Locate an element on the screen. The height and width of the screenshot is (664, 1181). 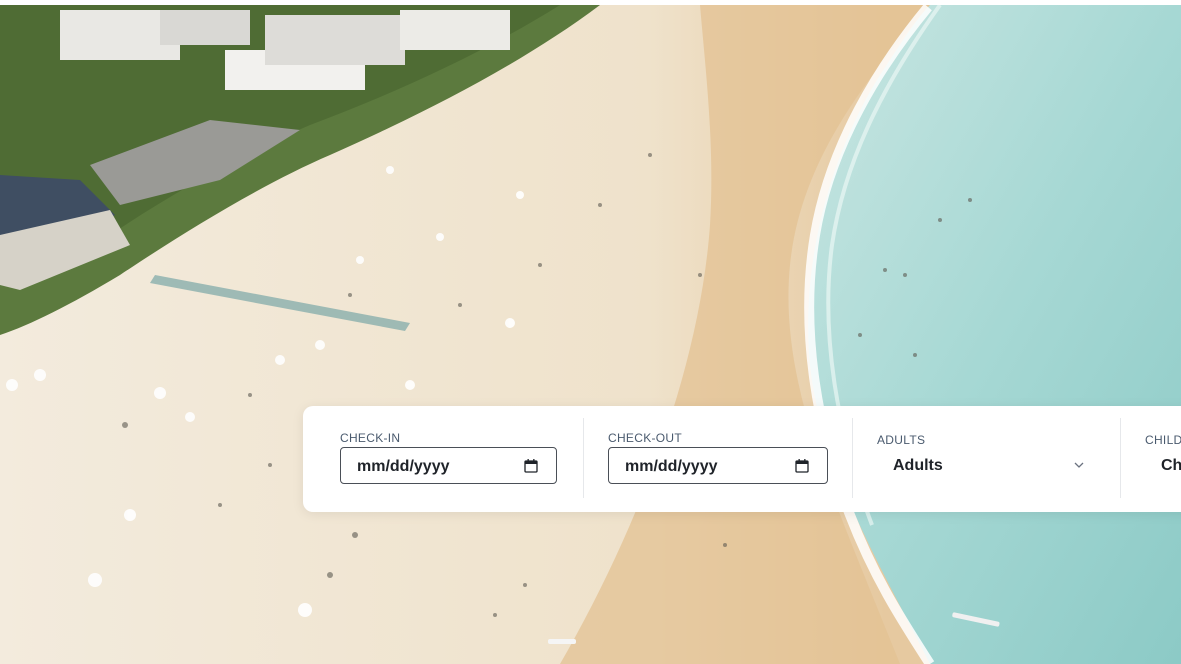
adults-value: Adults is located at coordinates (918, 465).